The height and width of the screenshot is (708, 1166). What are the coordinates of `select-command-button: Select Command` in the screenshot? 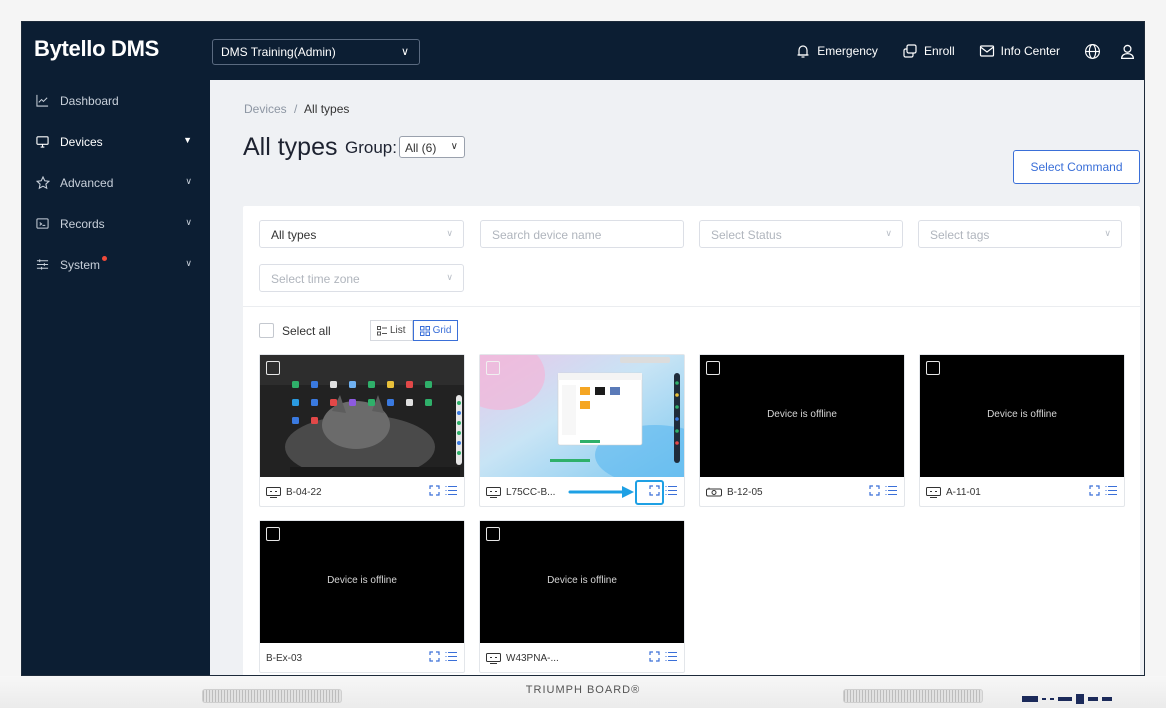 It's located at (1076, 167).